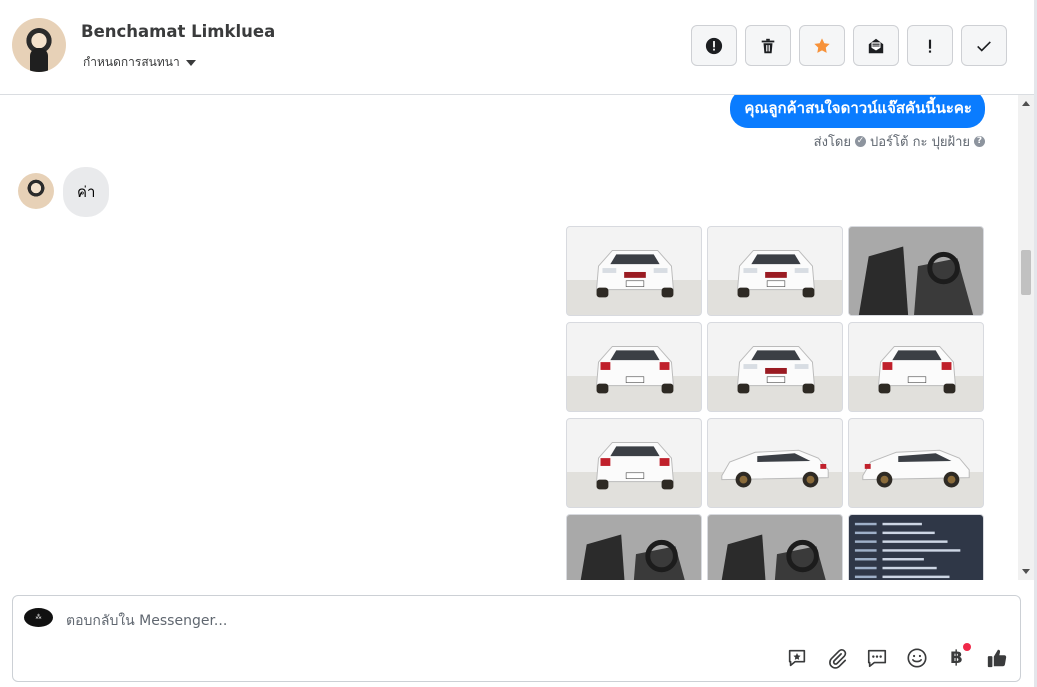  I want to click on reply-composer: ⁂ ฿, so click(516, 638).